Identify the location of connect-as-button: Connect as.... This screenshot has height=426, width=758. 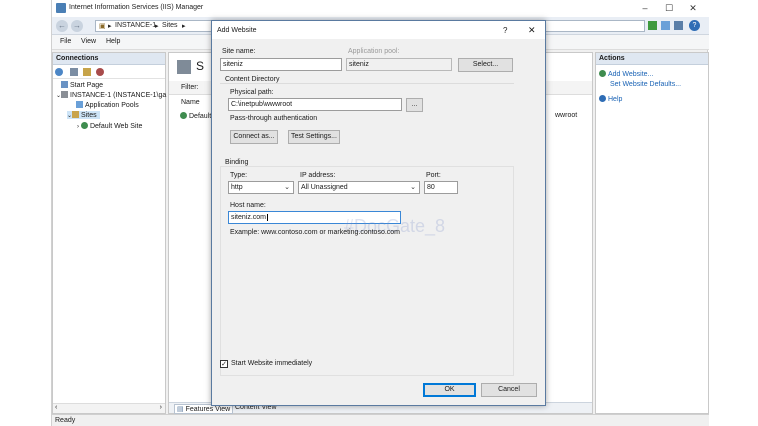
(254, 137).